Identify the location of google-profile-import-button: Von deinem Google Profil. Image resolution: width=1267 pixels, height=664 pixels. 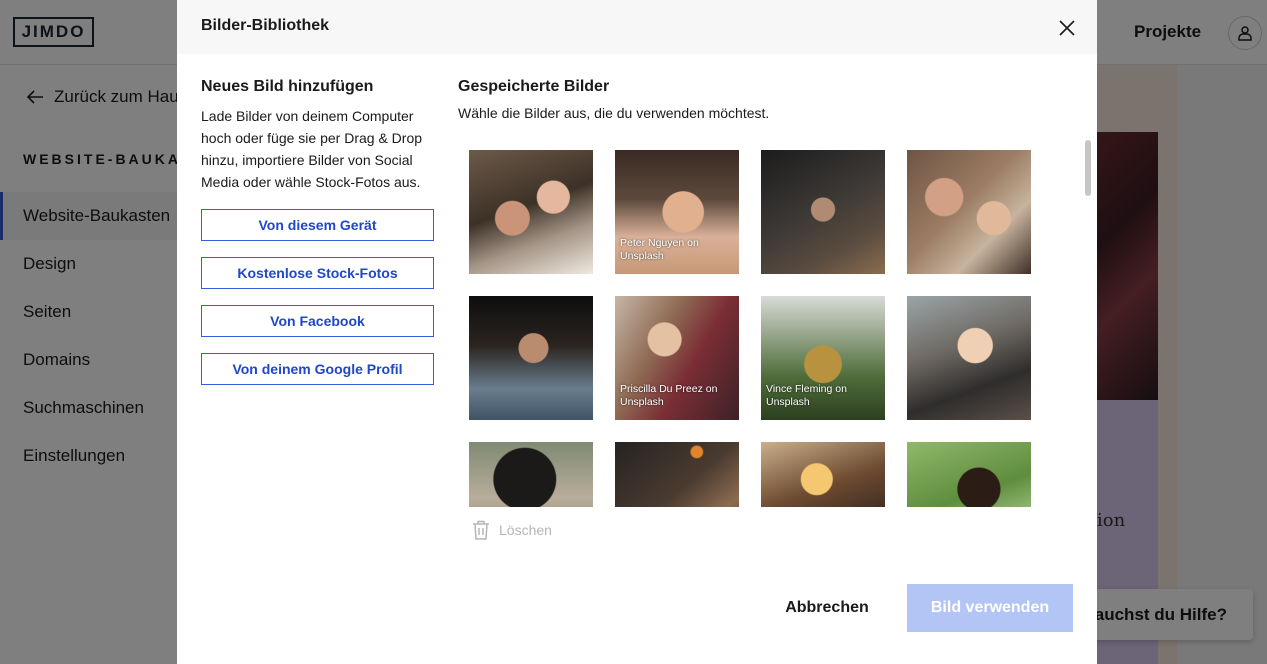
(317, 369).